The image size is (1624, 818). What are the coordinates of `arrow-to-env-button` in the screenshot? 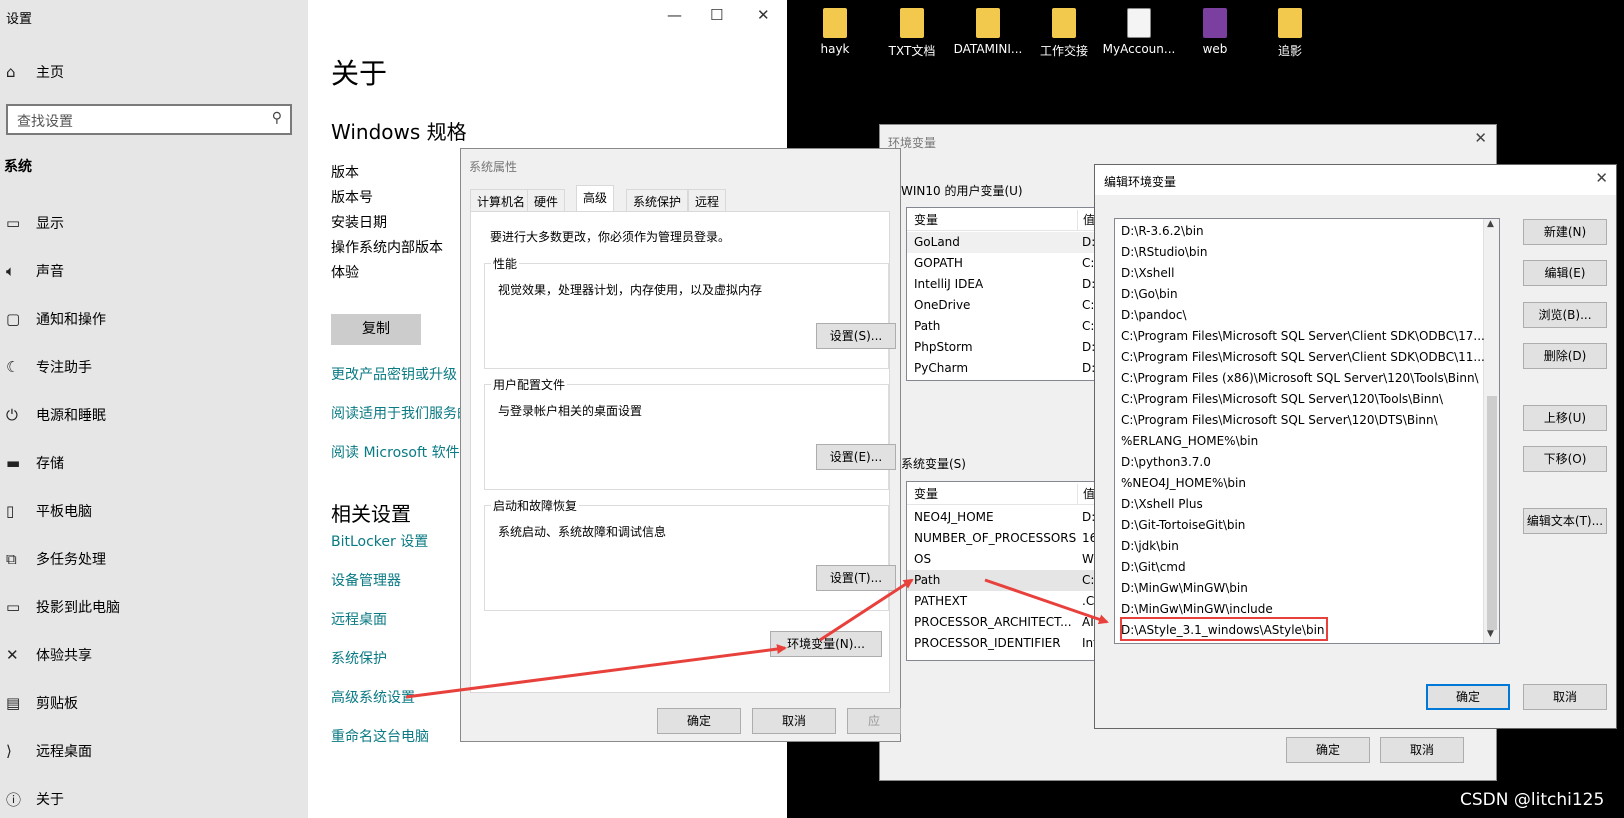 It's located at (596, 671).